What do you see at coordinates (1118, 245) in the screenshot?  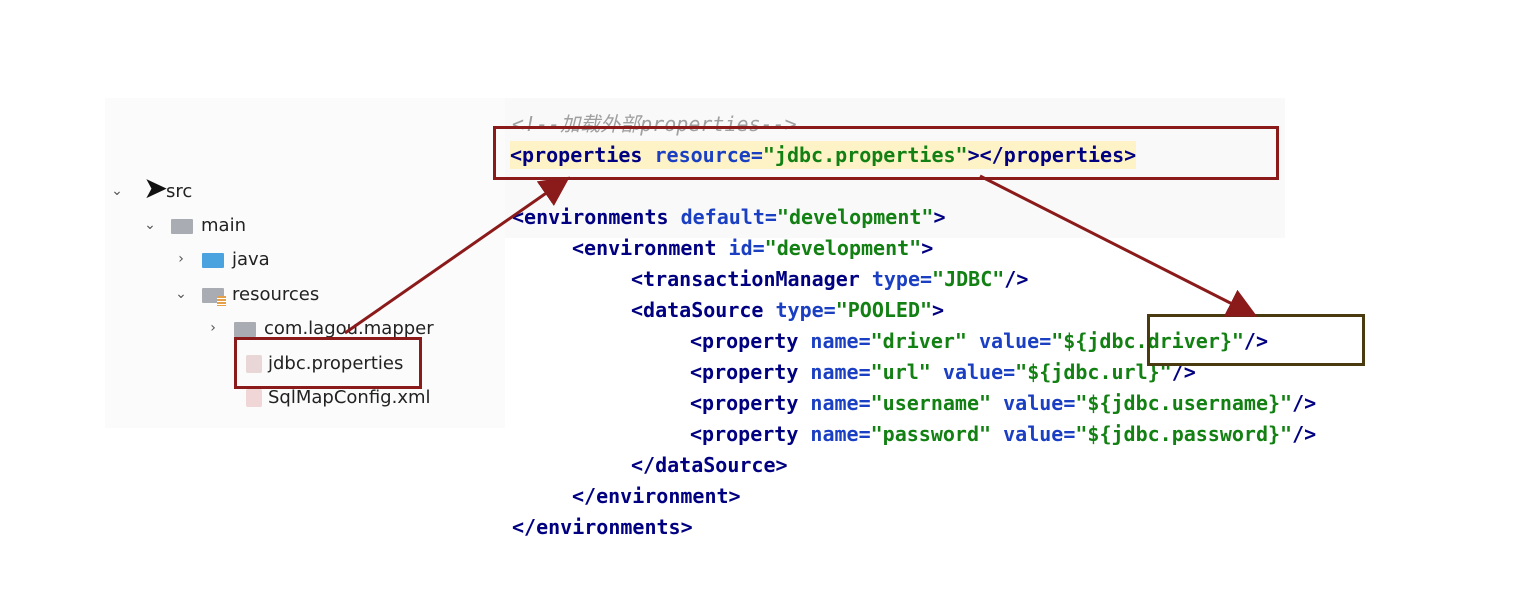 I see `arrow-to-driver-value` at bounding box center [1118, 245].